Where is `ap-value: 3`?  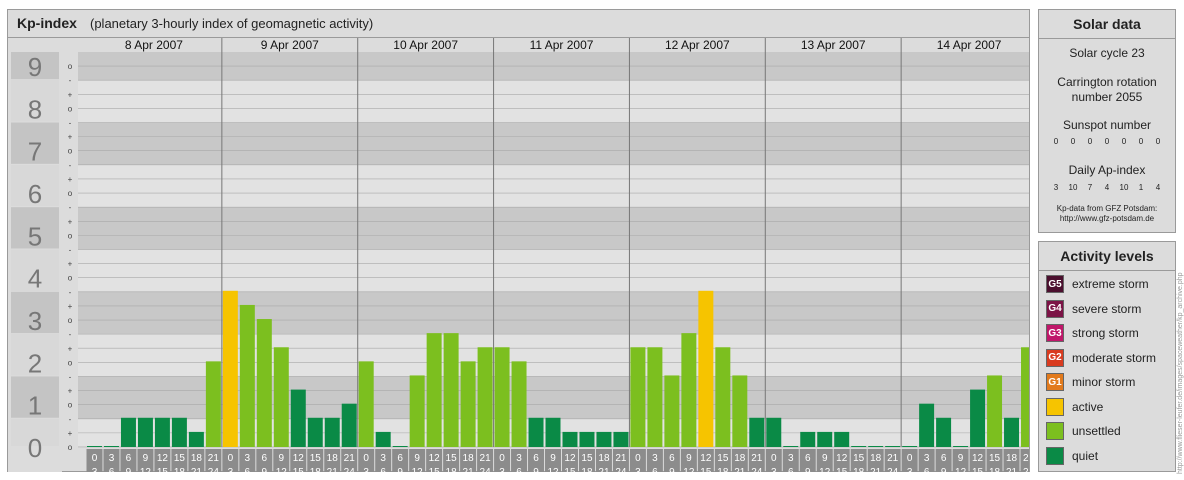 ap-value: 3 is located at coordinates (1056, 187).